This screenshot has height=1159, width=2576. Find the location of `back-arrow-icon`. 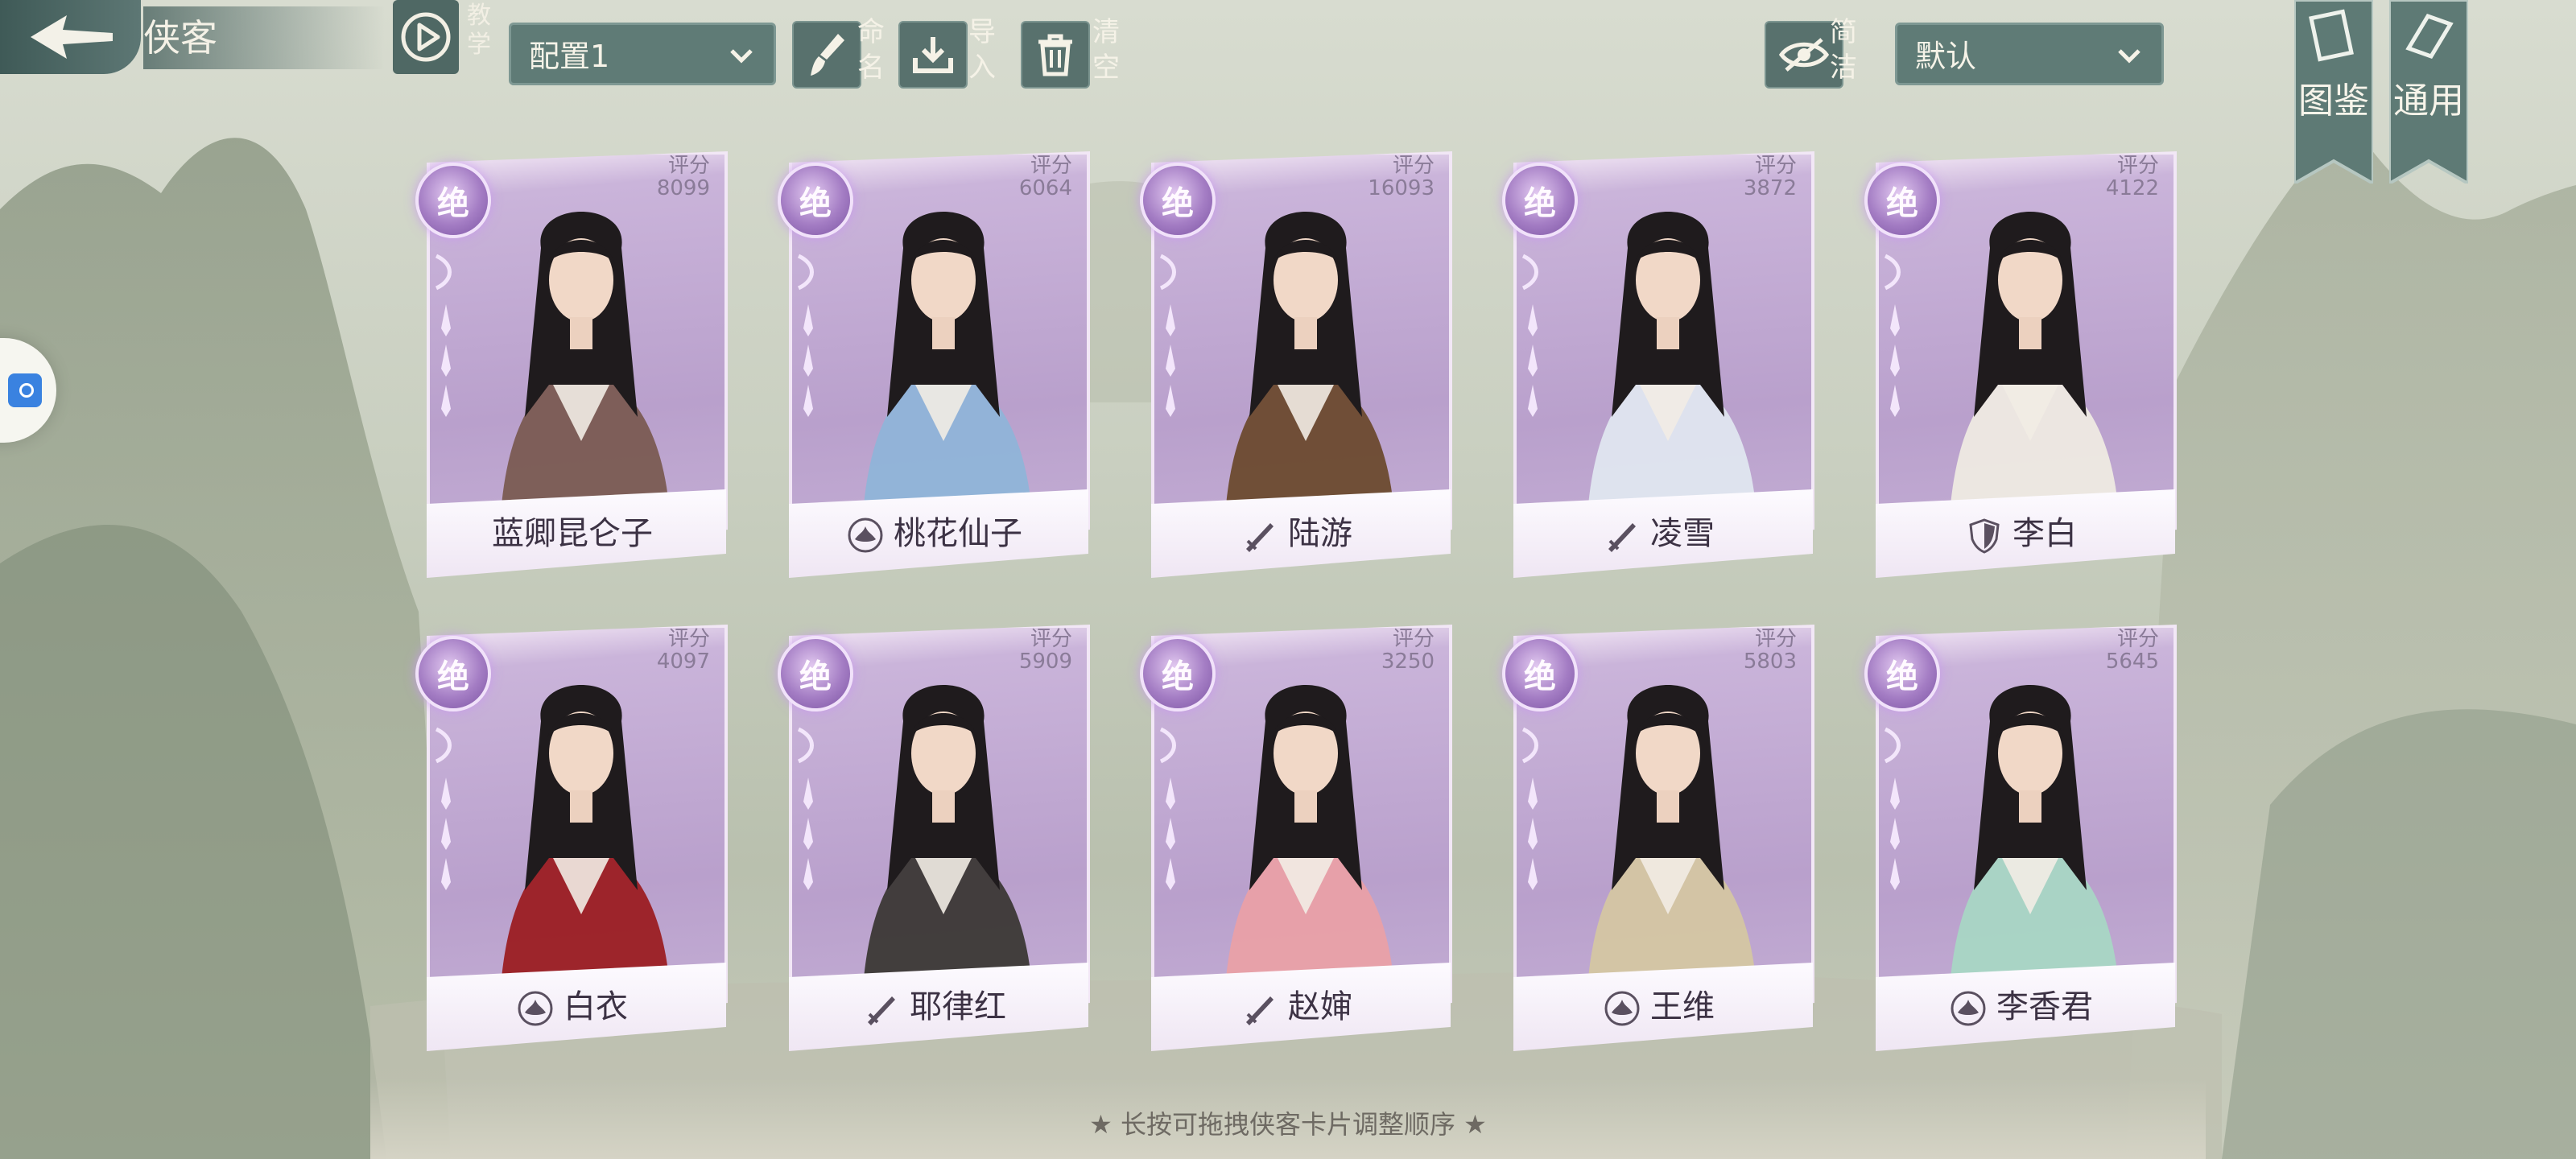

back-arrow-icon is located at coordinates (71, 37).